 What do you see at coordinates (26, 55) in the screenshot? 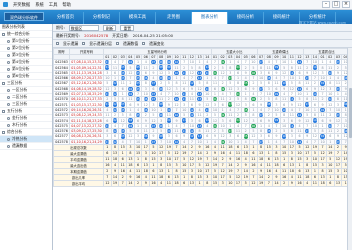
I see `tree-item: 第3位分析` at bounding box center [26, 55].